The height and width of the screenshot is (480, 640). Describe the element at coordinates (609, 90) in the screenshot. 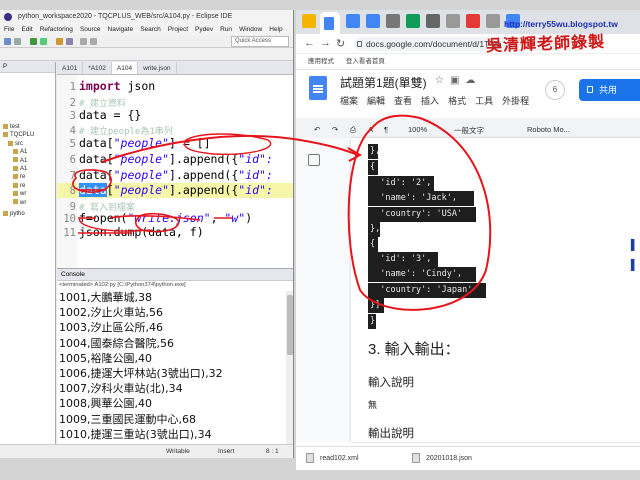

I see `share-button: 共用` at that location.